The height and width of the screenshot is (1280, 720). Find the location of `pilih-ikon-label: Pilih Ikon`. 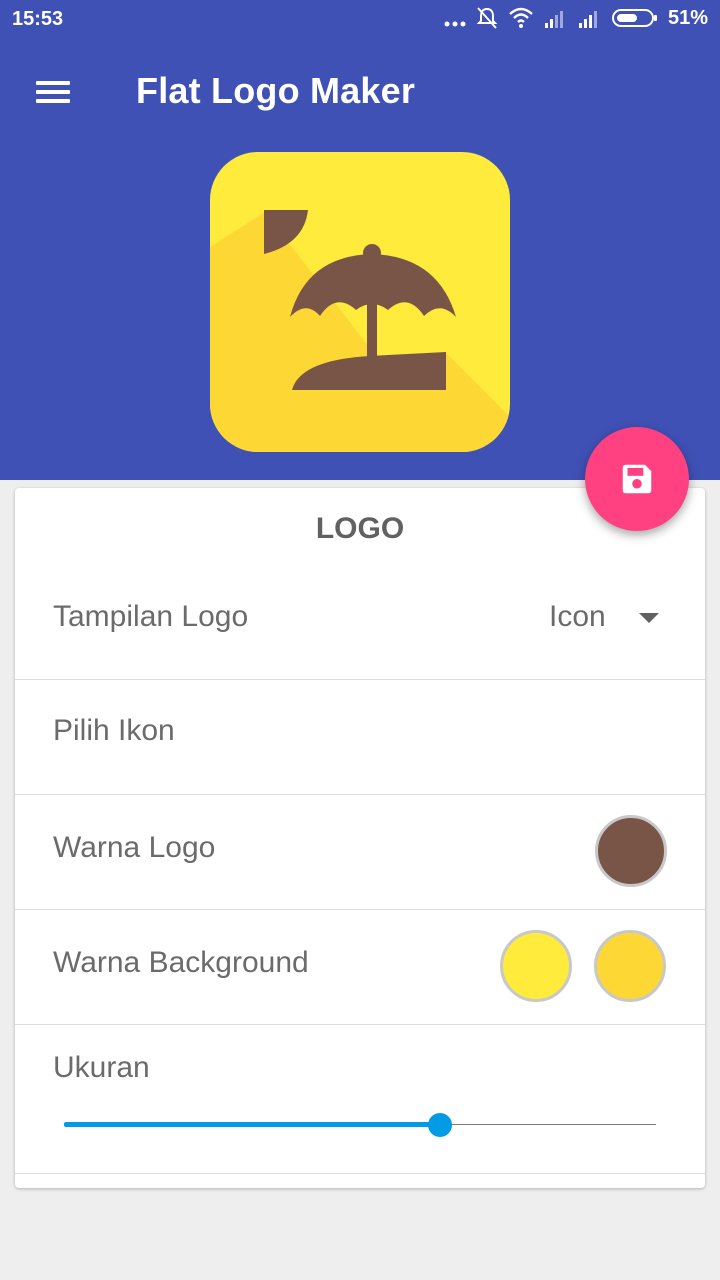

pilih-ikon-label: Pilih Ikon is located at coordinates (114, 730).